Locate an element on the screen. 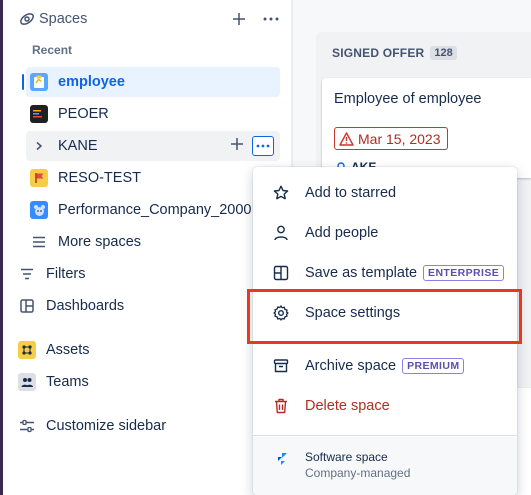  sidebar-item-label: Performance_Company_2000 is located at coordinates (155, 210).